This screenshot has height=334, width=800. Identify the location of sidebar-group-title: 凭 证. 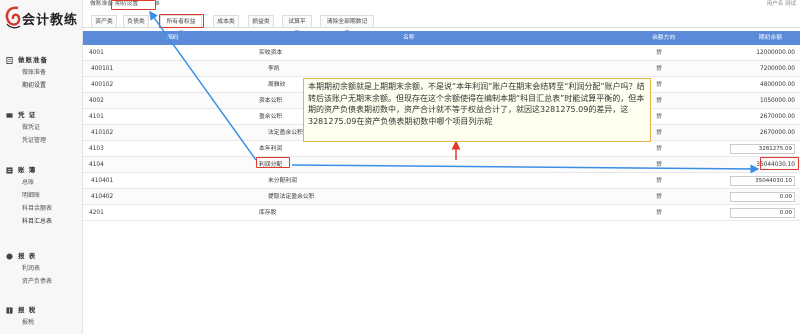
(41, 115).